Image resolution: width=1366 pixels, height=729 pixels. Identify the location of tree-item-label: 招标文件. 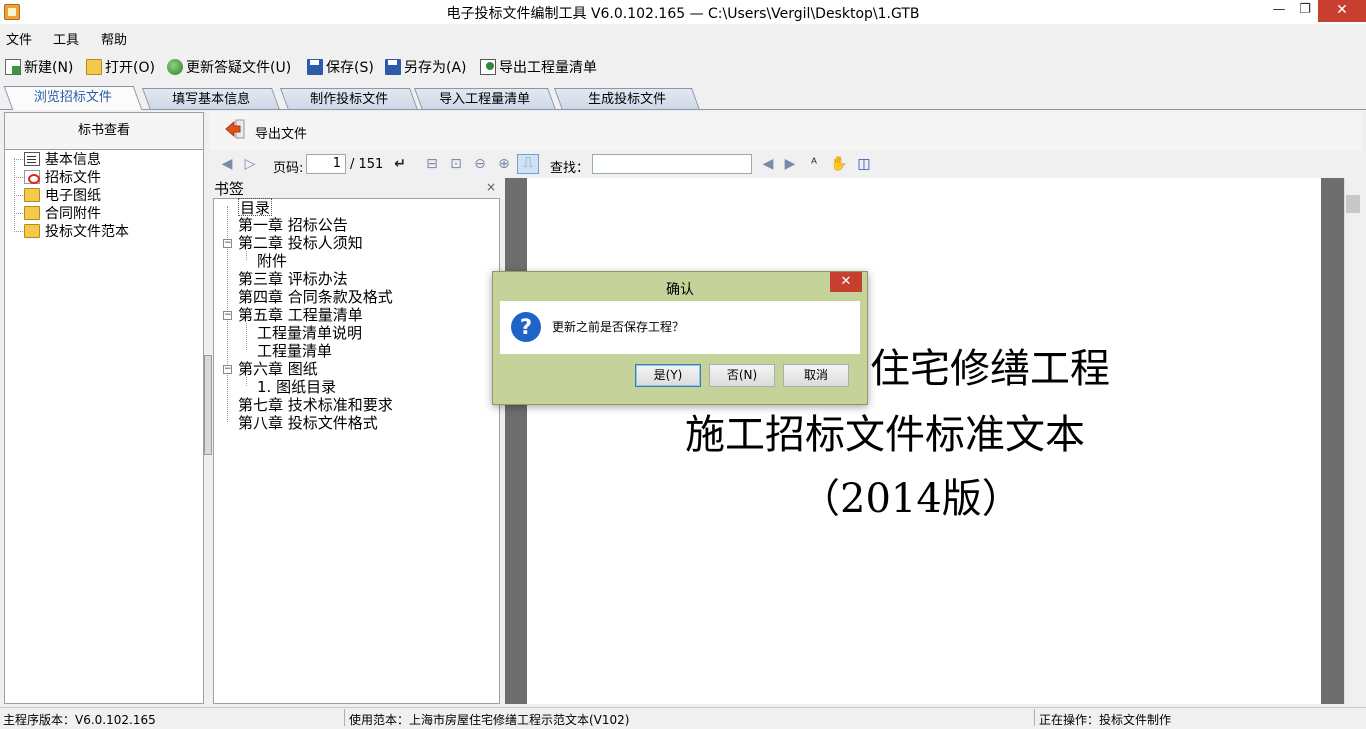
(73, 178).